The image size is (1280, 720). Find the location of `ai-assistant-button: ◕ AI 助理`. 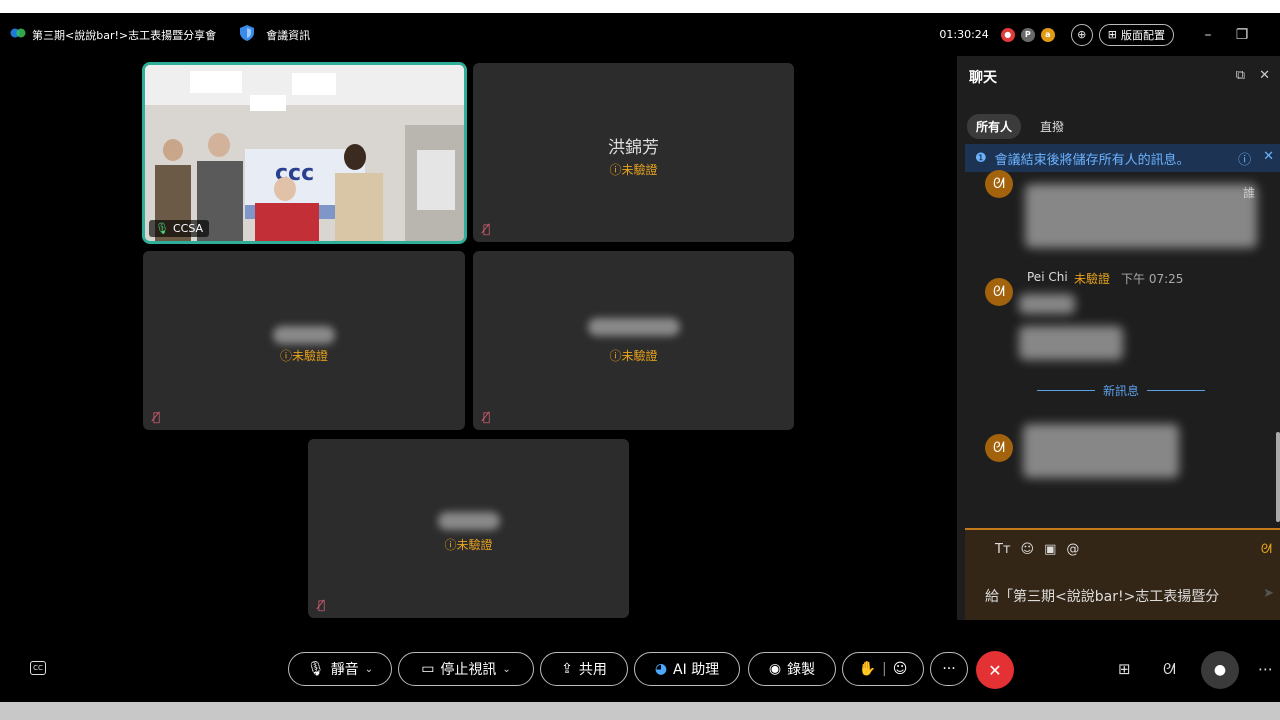

ai-assistant-button: ◕ AI 助理 is located at coordinates (687, 669).